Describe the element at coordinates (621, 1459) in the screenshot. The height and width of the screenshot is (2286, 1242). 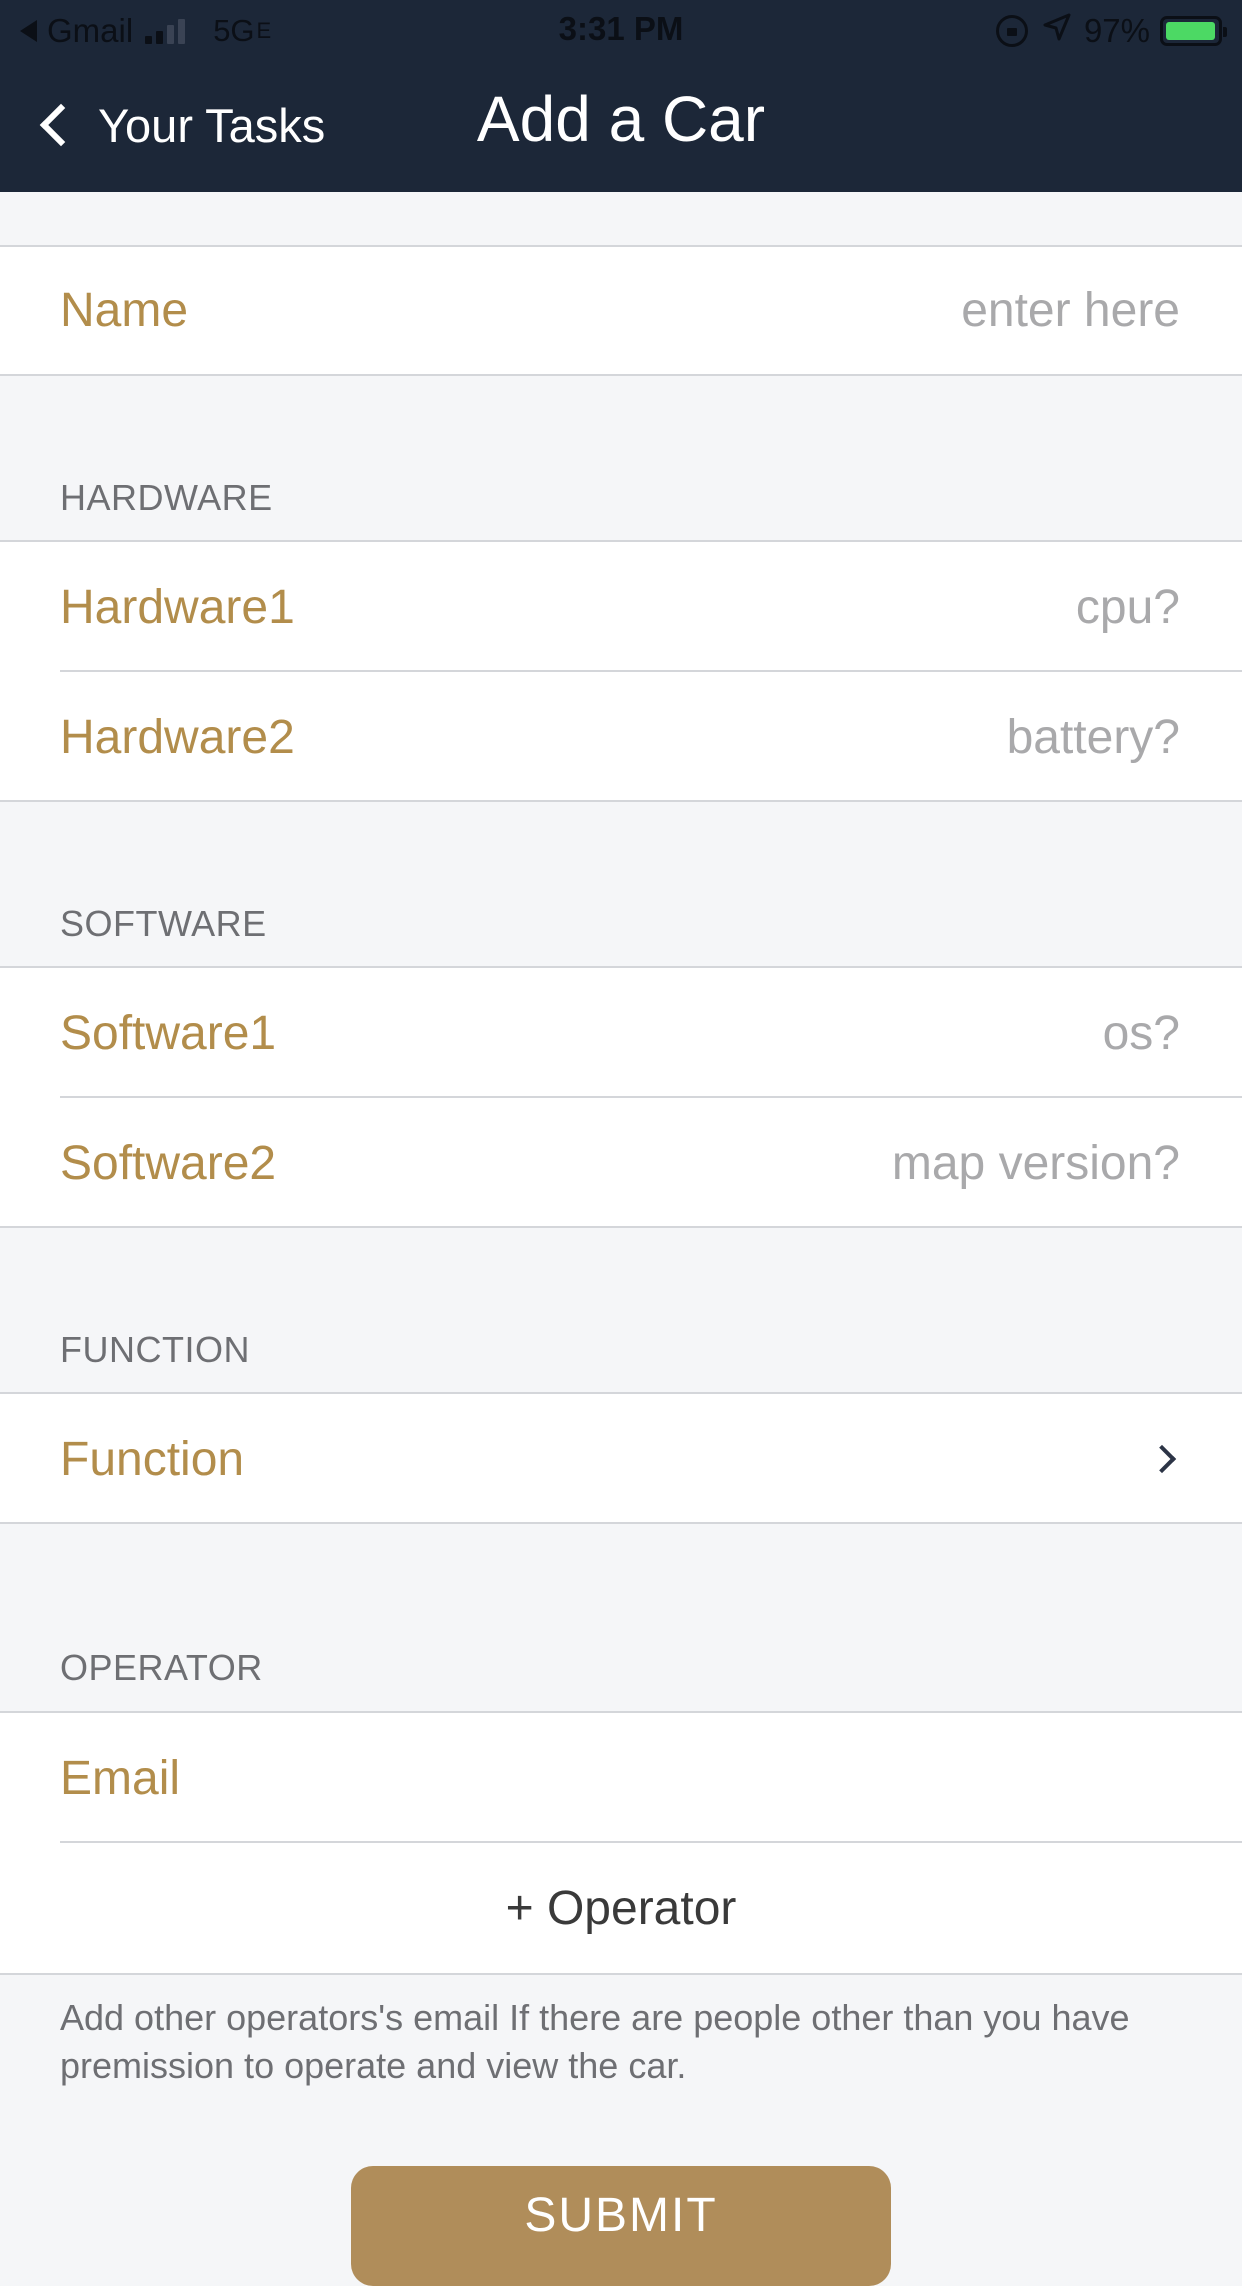
I see `function-row: Function` at that location.